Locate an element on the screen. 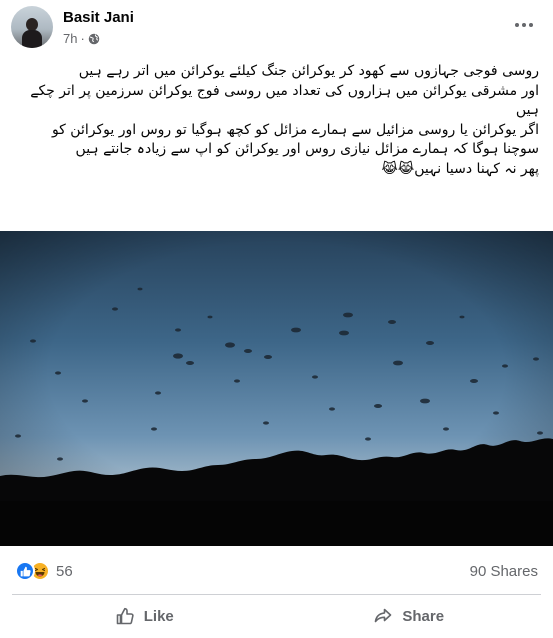 This screenshot has width=553, height=638. share-icon is located at coordinates (383, 615).